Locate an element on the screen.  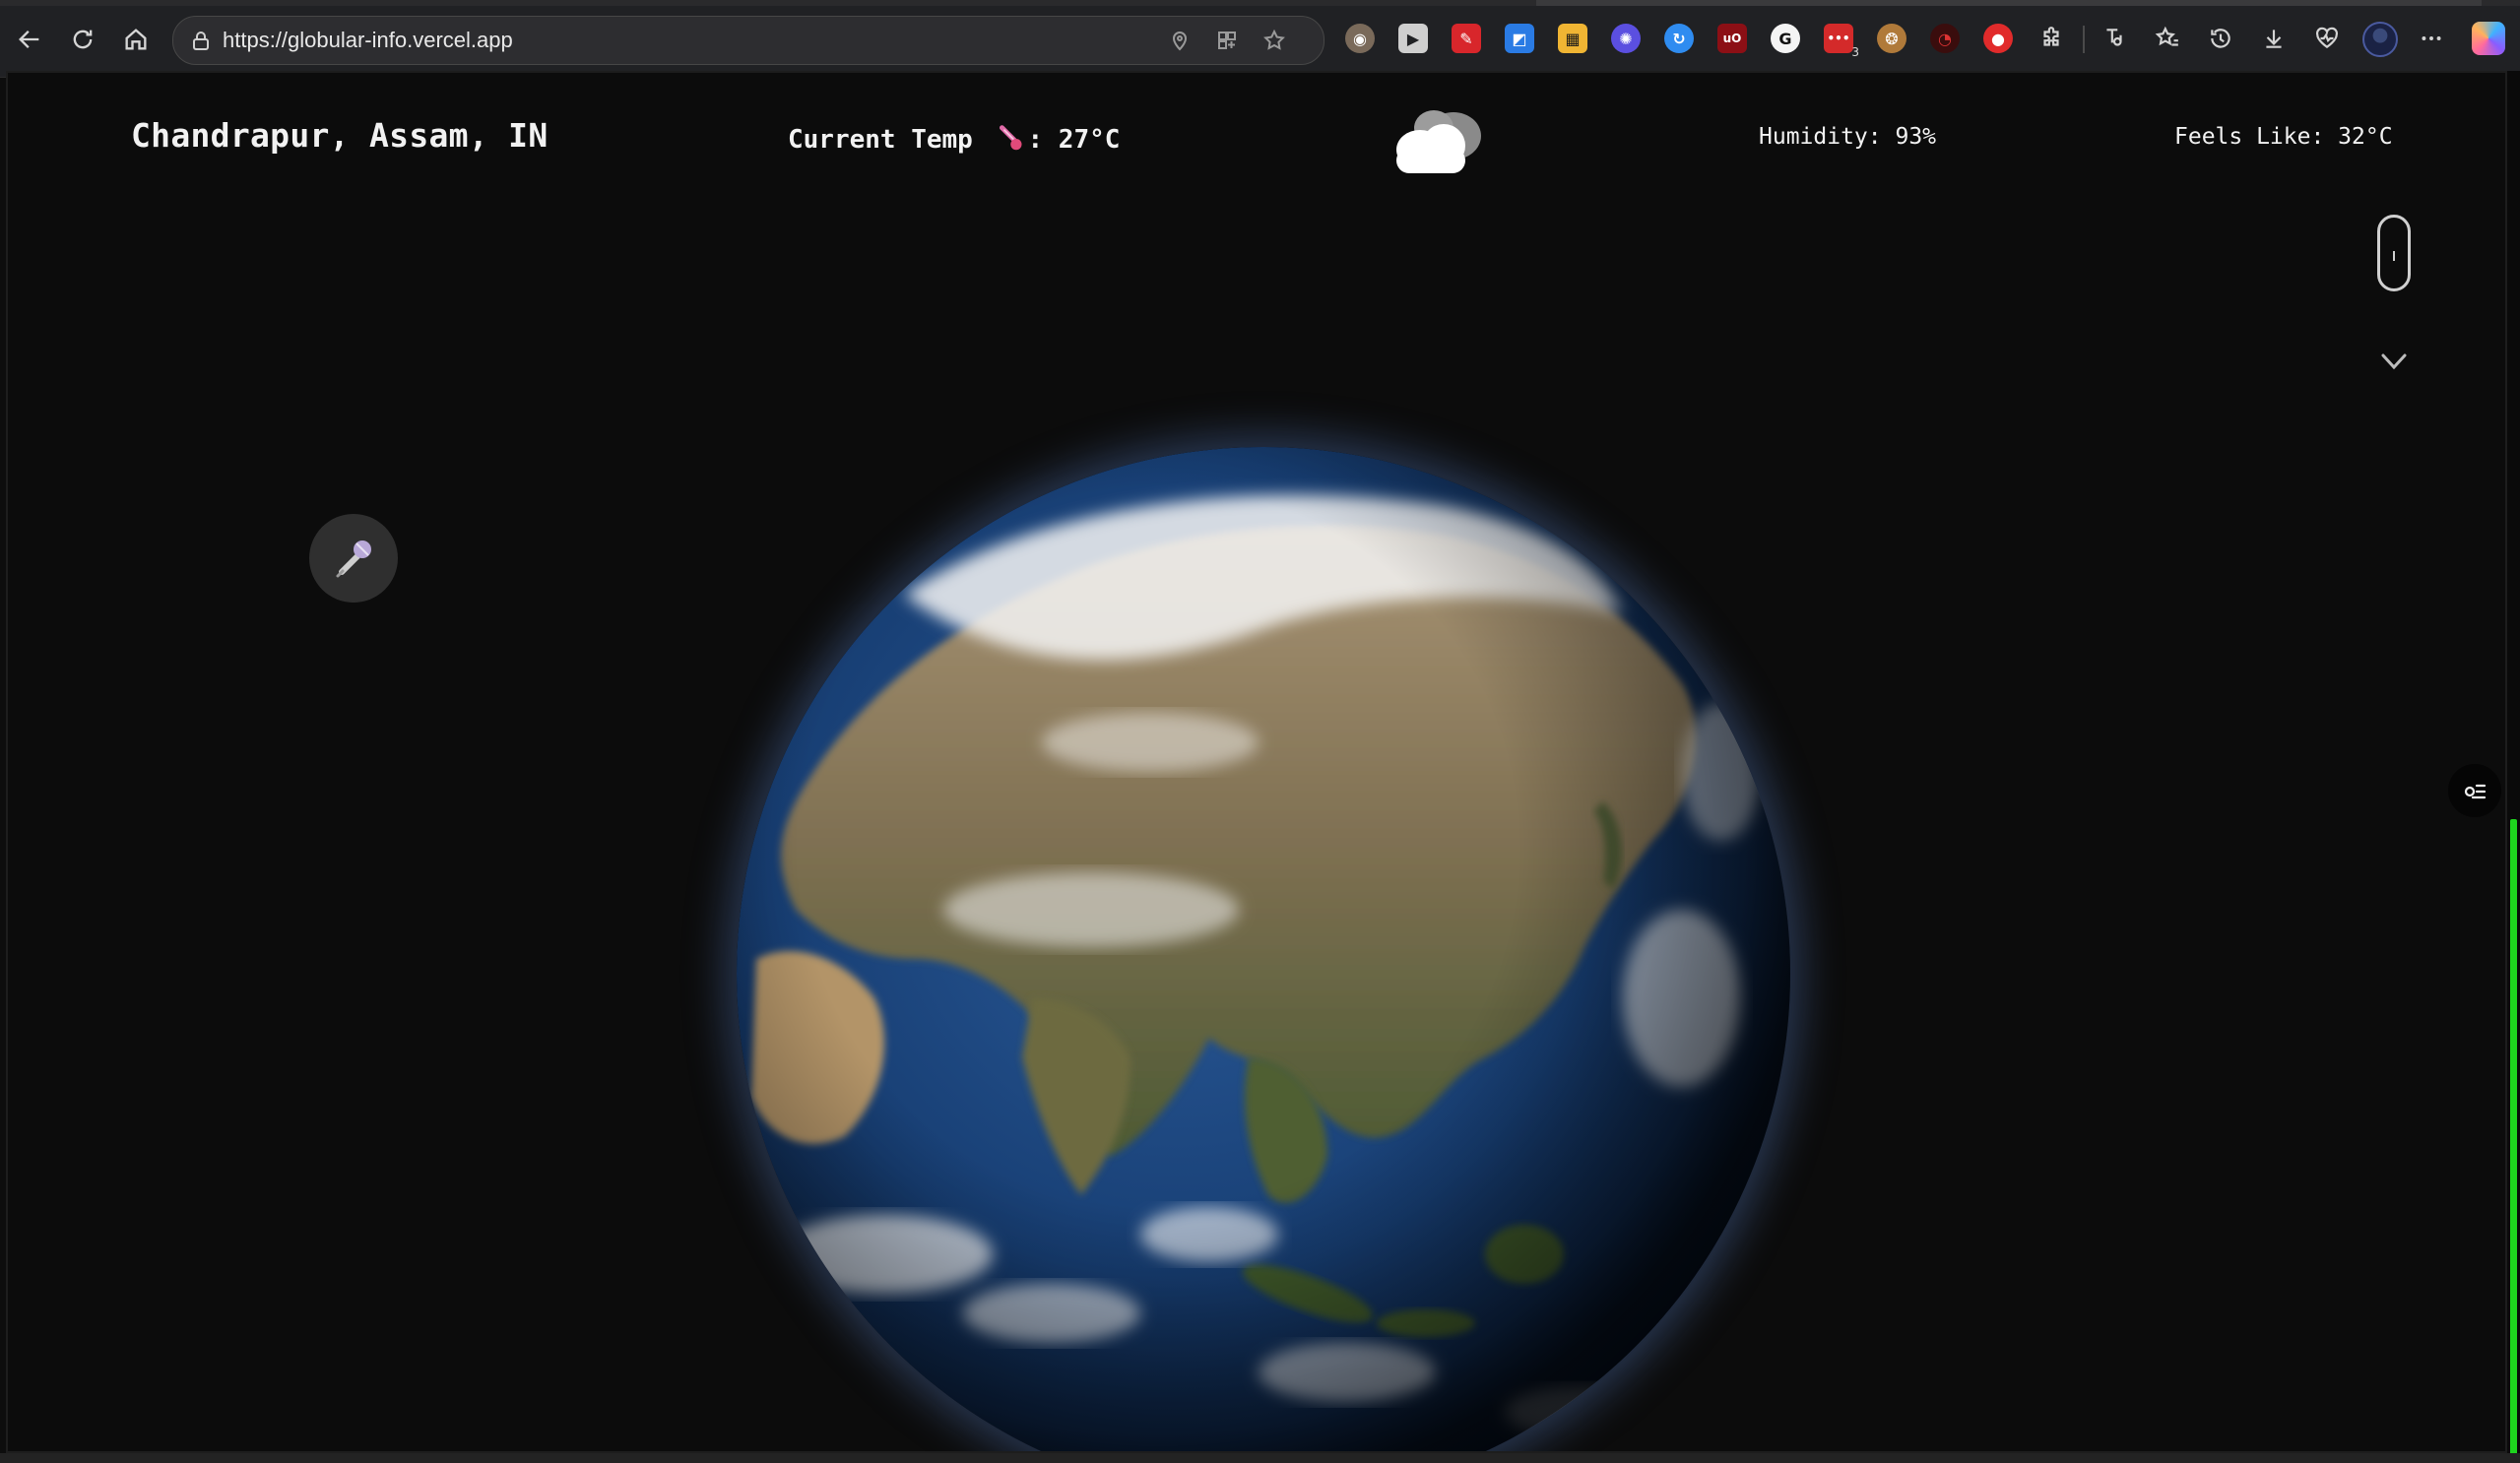
humidity-readout: Humidity: 93% is located at coordinates (1848, 137).